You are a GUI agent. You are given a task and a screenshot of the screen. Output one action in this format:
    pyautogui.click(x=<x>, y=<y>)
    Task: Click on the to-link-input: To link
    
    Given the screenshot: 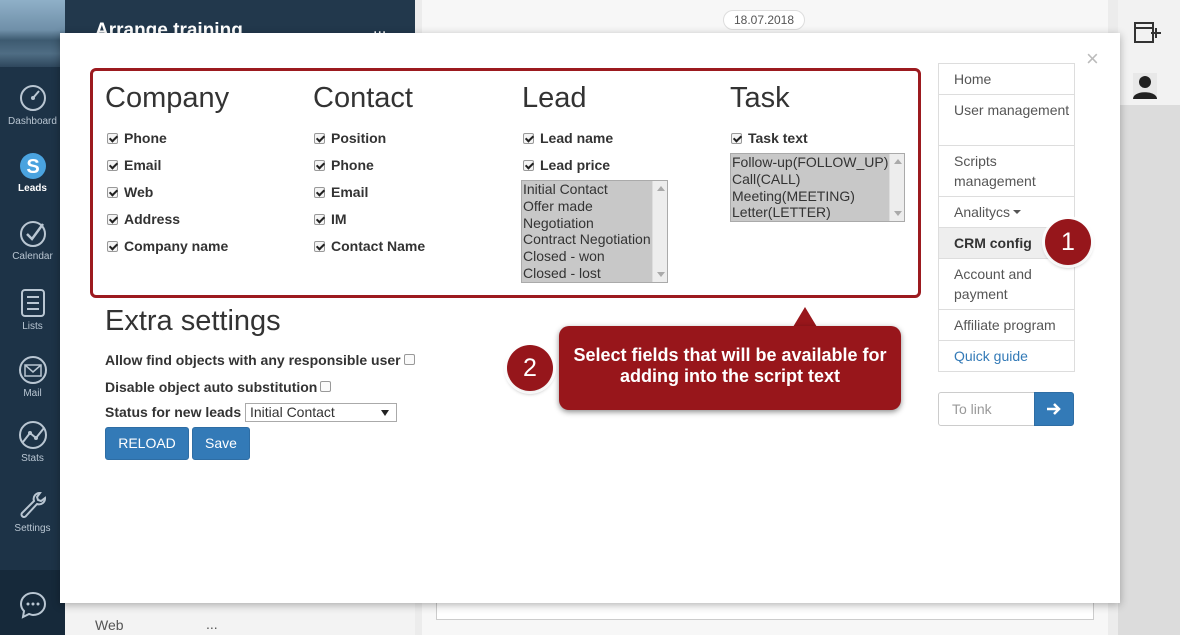 What is the action you would take?
    pyautogui.click(x=986, y=409)
    